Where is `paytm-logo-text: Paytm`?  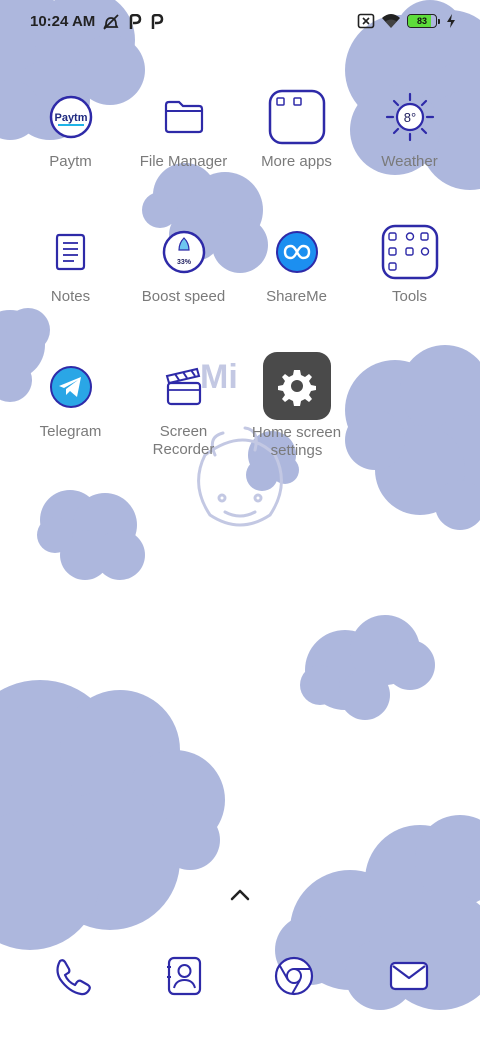 paytm-logo-text: Paytm is located at coordinates (70, 118).